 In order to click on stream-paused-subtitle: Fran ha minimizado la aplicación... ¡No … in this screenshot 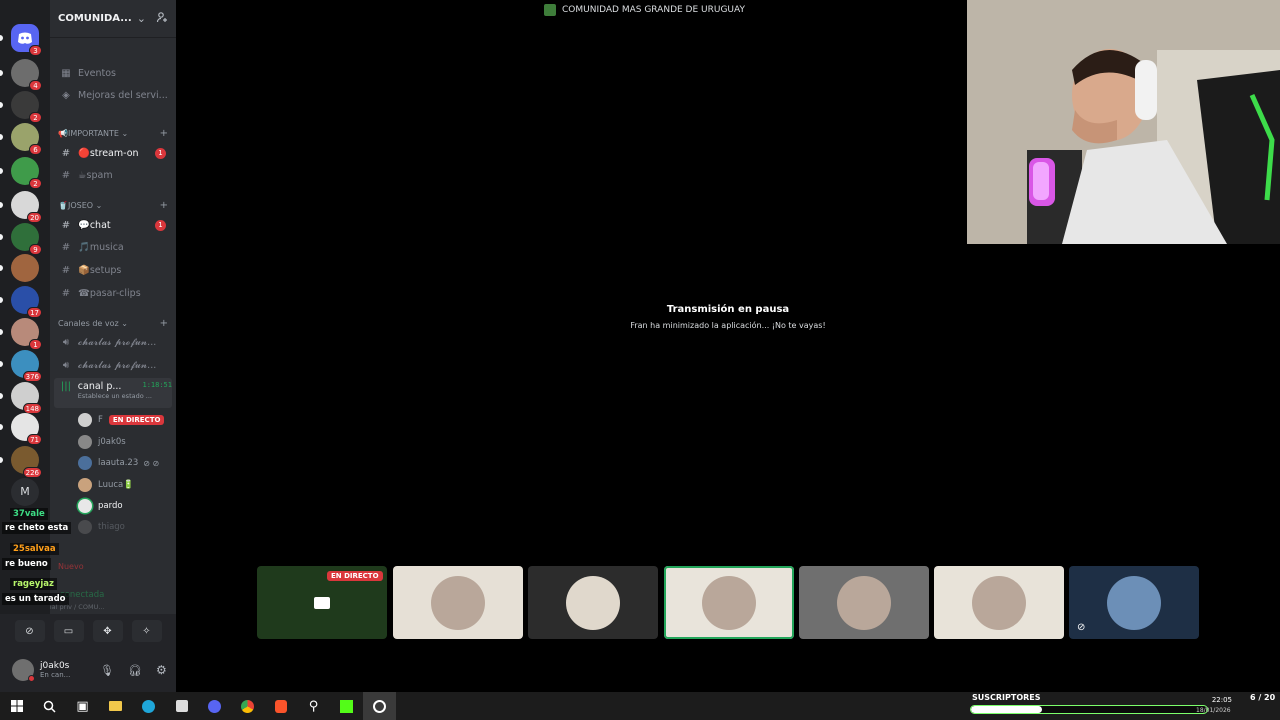, I will do `click(728, 325)`.